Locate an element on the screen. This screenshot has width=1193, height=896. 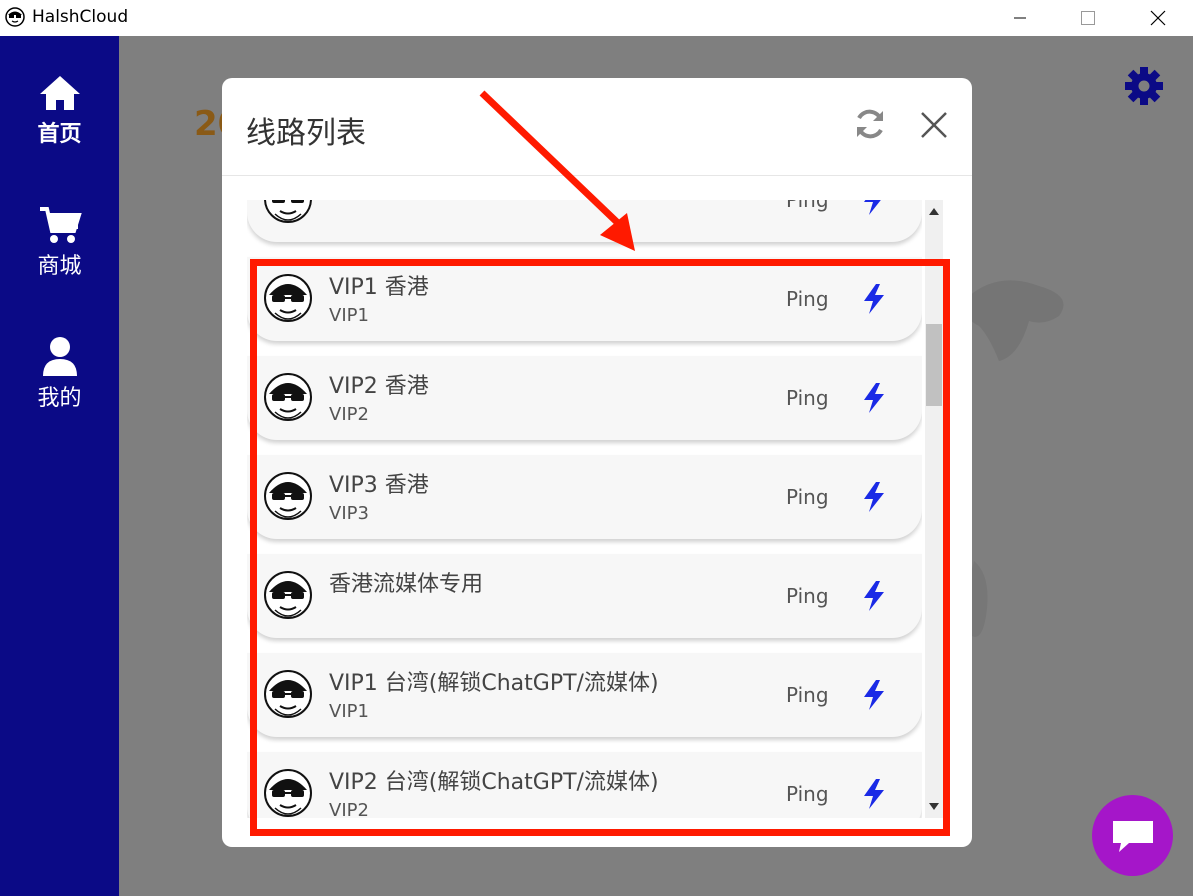
sidebar-item-shop: 商城 is located at coordinates (59, 243).